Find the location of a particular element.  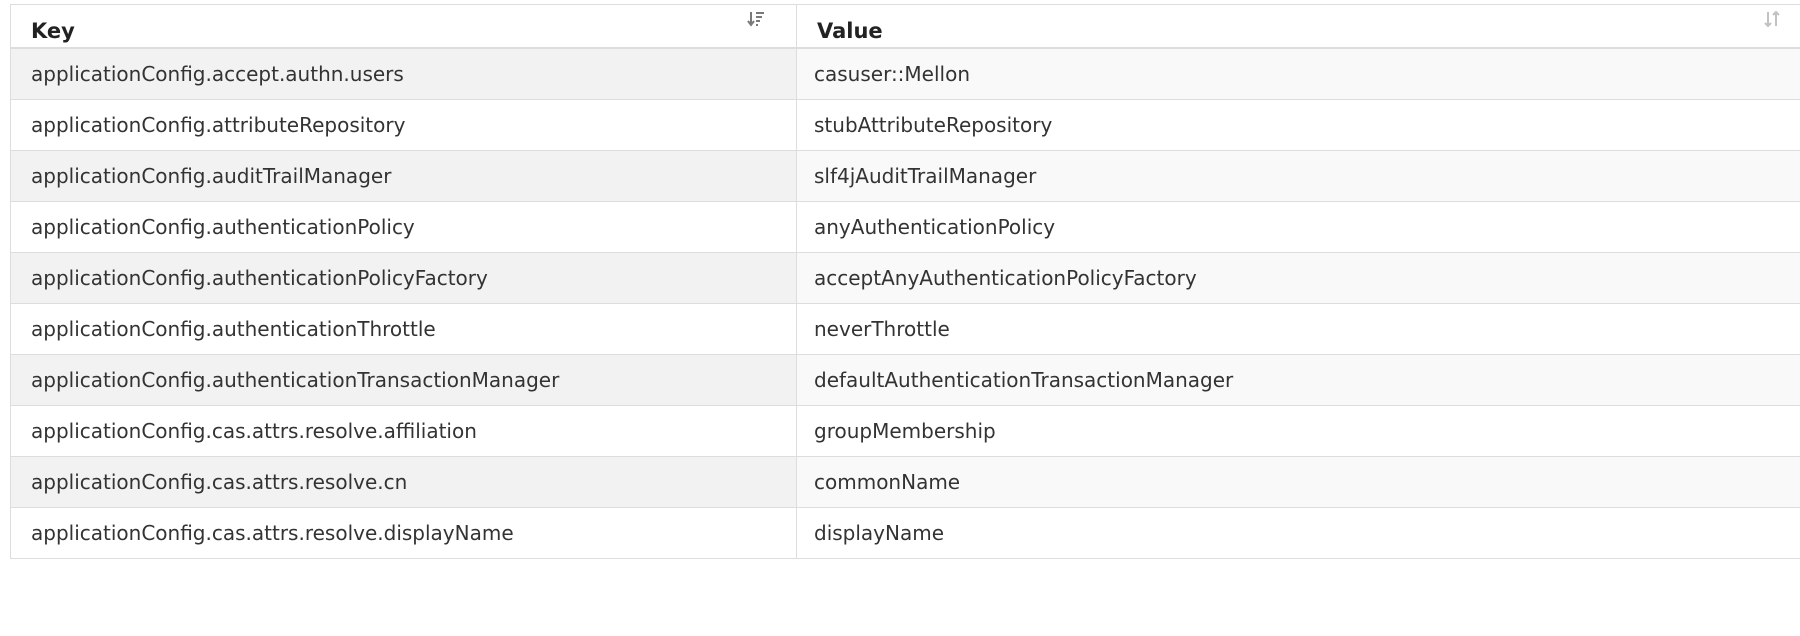

cell-value: defaultAuthenticationTransactionManager is located at coordinates (1298, 380).